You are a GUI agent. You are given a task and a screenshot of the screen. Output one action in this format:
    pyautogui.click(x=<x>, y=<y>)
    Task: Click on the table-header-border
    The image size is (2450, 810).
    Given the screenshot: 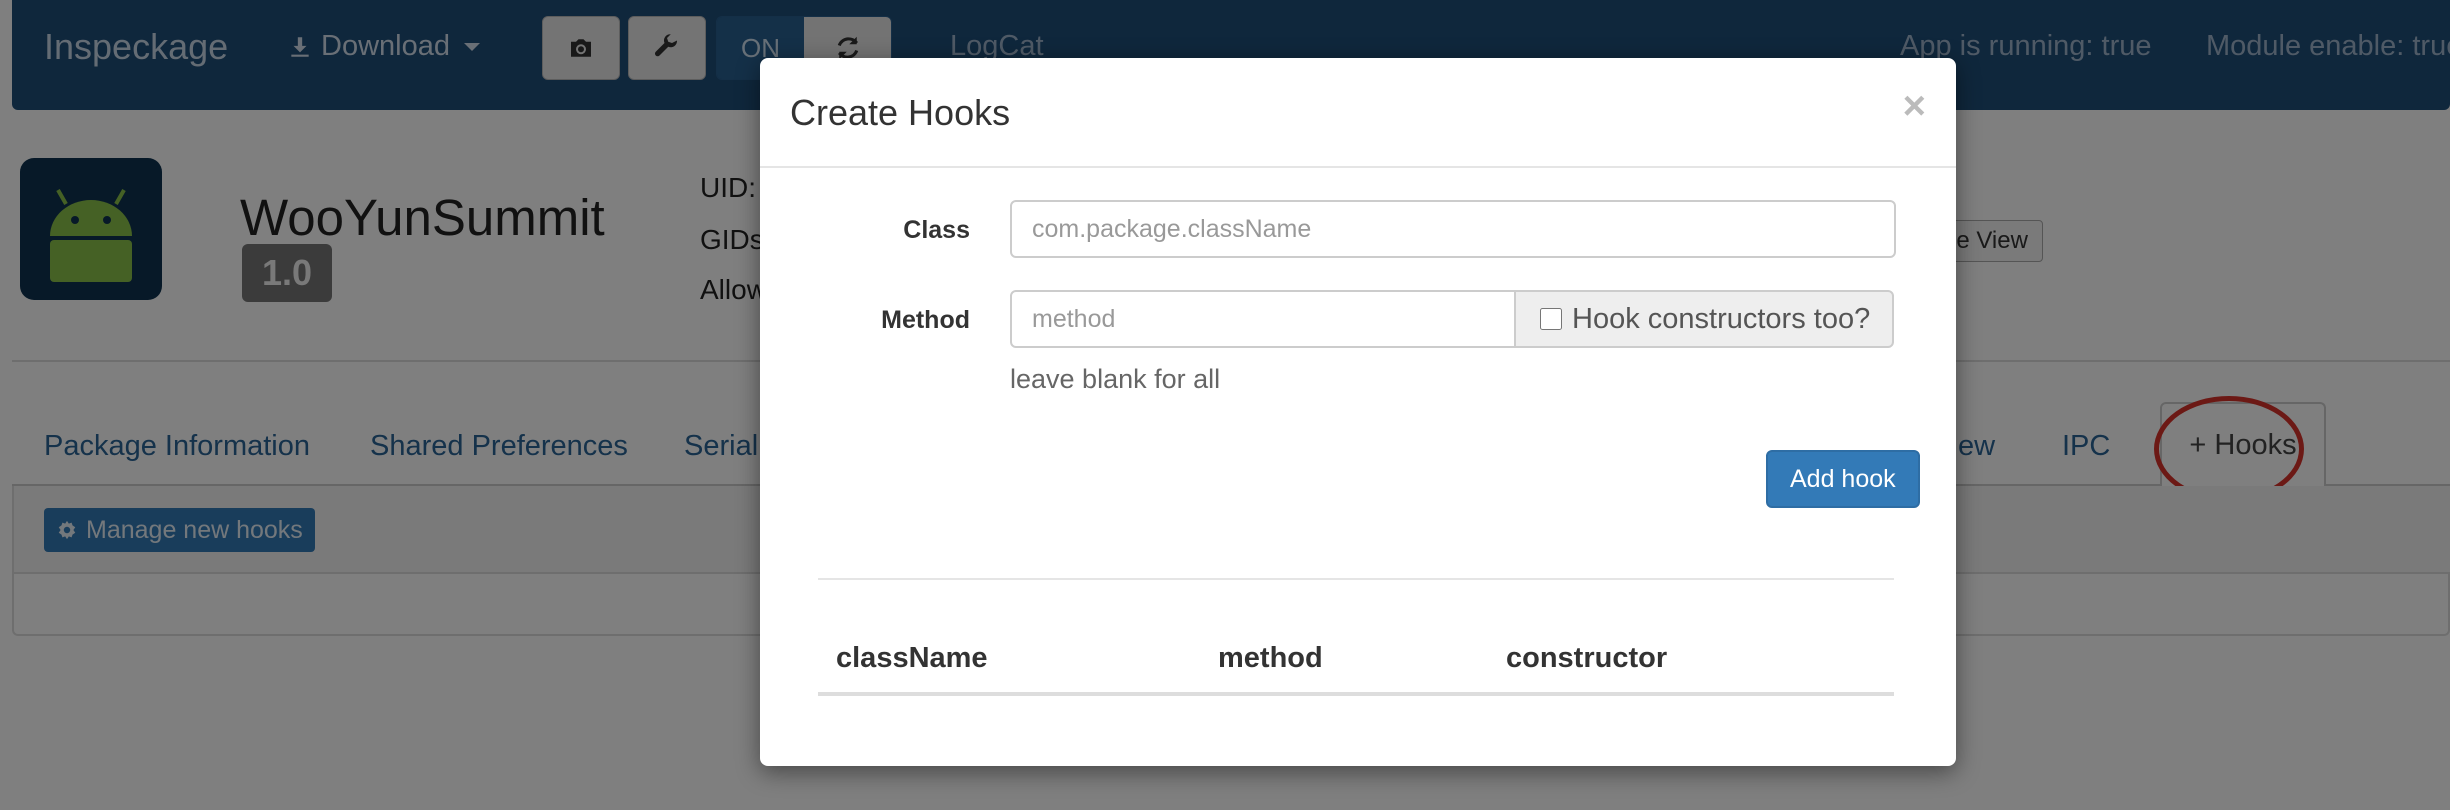 What is the action you would take?
    pyautogui.click(x=1356, y=694)
    